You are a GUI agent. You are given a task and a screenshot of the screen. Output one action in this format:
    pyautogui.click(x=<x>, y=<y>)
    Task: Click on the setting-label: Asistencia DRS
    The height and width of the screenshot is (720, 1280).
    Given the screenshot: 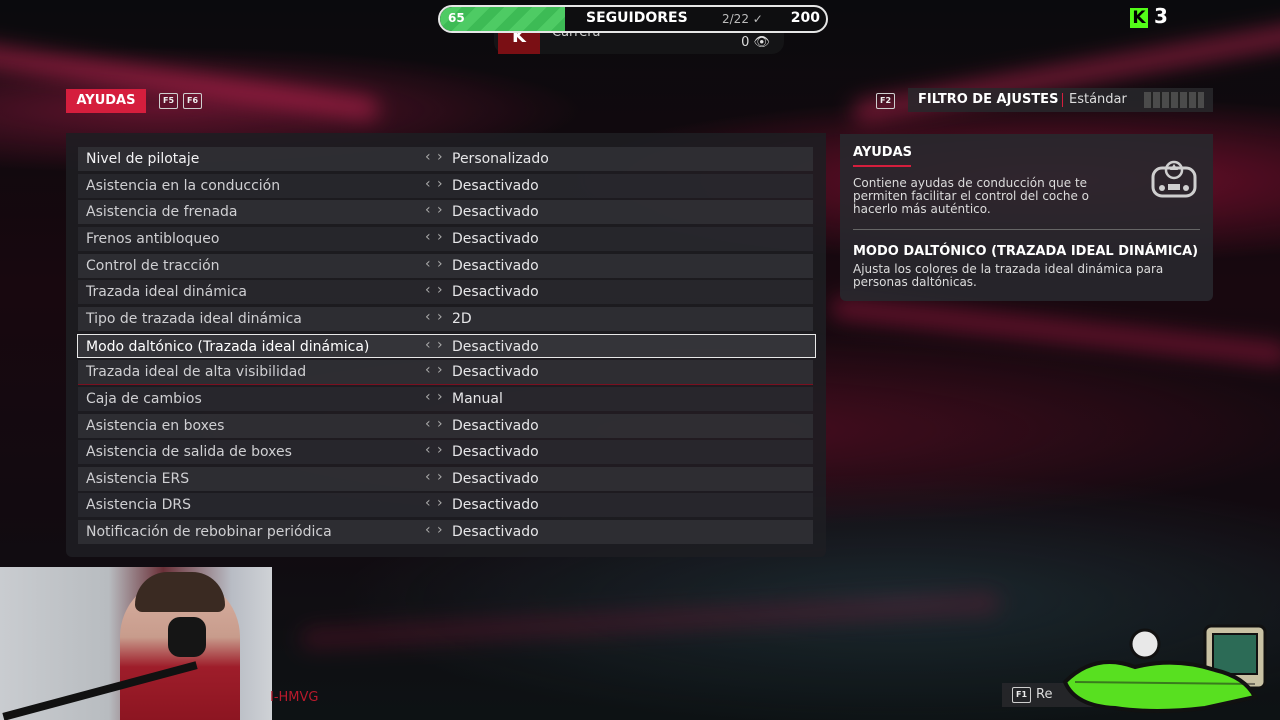 What is the action you would take?
    pyautogui.click(x=139, y=505)
    